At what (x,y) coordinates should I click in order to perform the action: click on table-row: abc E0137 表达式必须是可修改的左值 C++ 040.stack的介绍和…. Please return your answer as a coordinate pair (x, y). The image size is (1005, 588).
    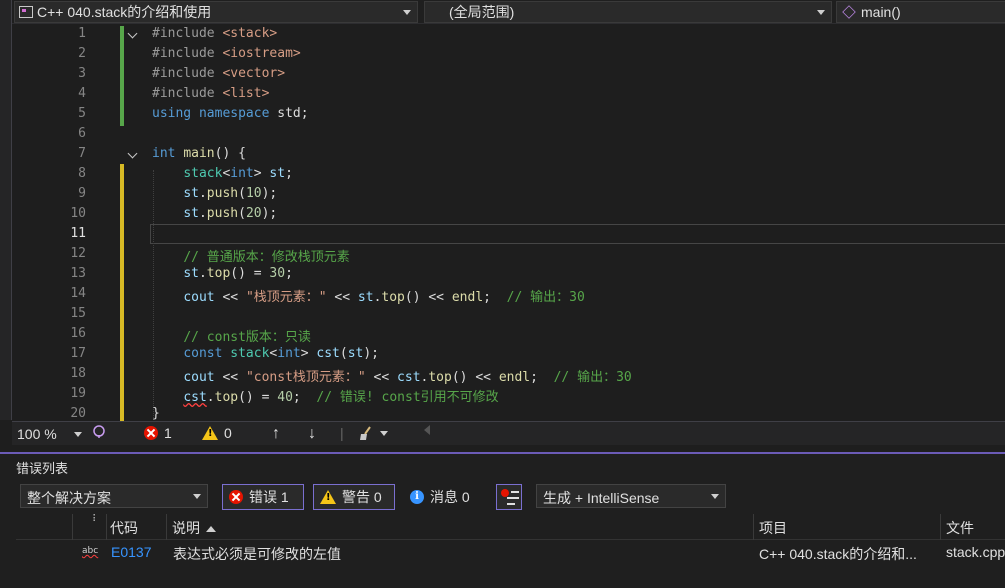
    Looking at the image, I should click on (510, 553).